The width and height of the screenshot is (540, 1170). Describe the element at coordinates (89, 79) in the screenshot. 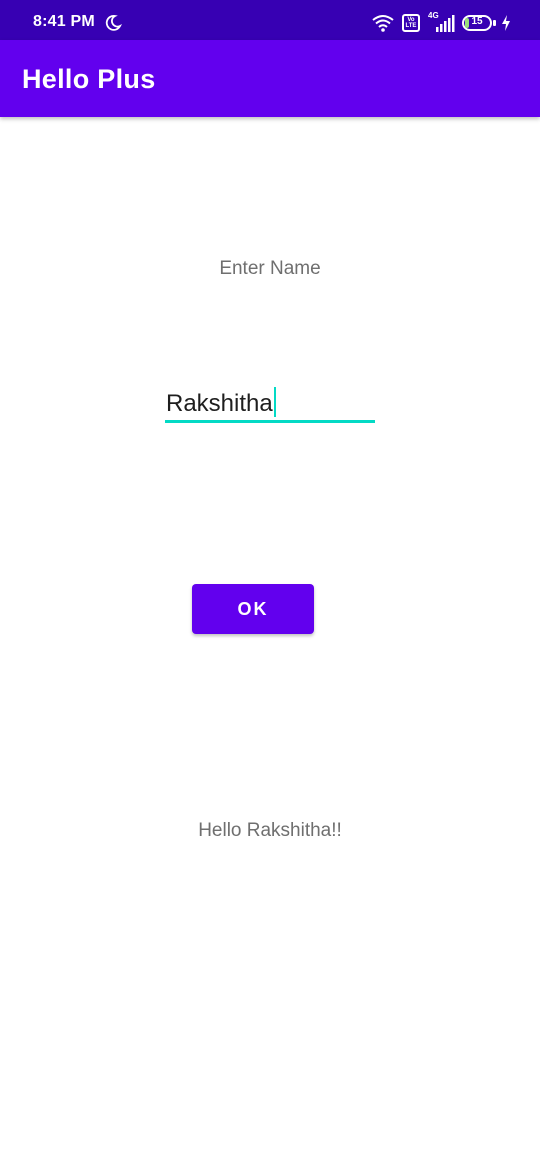

I see `app-title: Hello Plus` at that location.